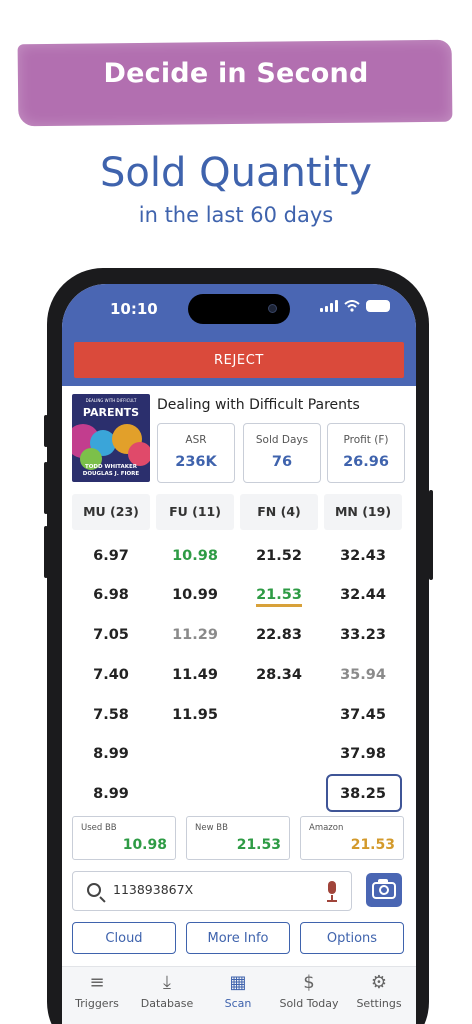 The image size is (472, 1024). Describe the element at coordinates (195, 675) in the screenshot. I see `price-cell: 11.49` at that location.